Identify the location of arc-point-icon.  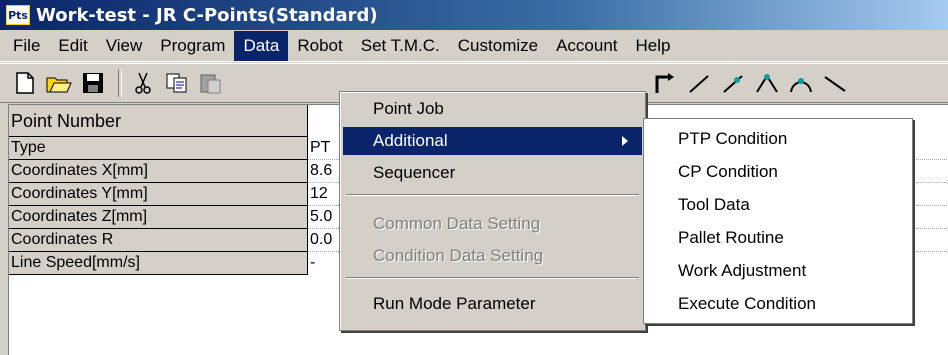
(767, 83).